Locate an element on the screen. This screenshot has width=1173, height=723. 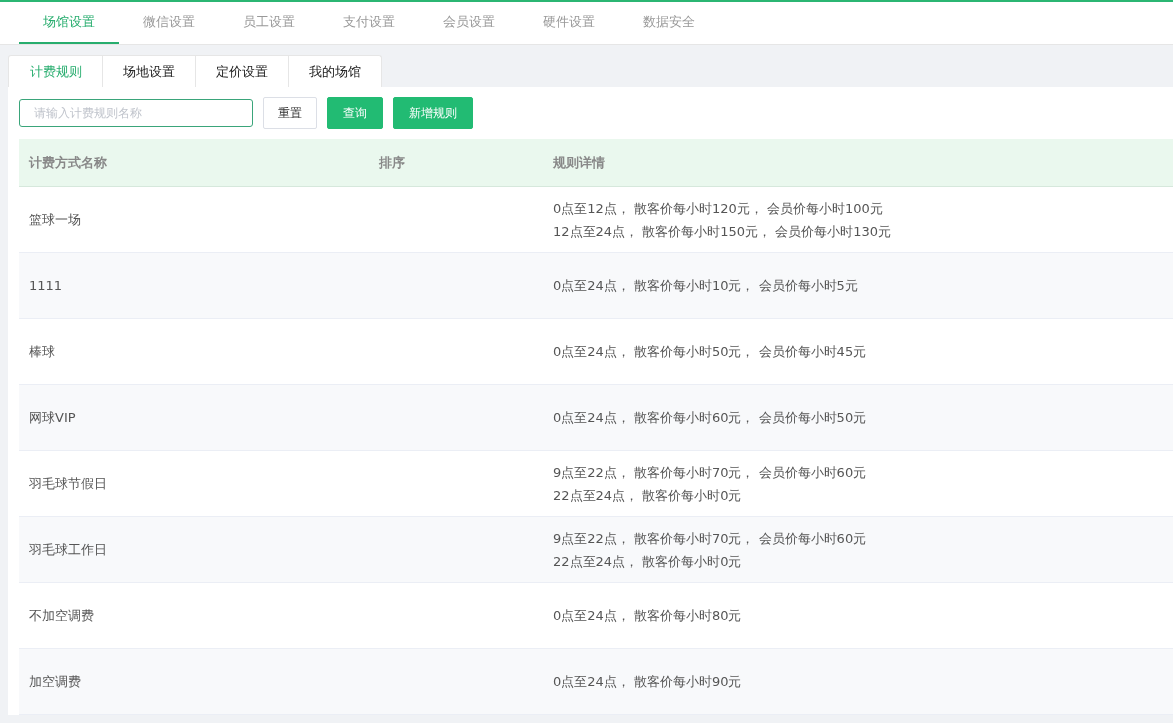
table-cell: 羽毛球工作日 is located at coordinates (68, 549).